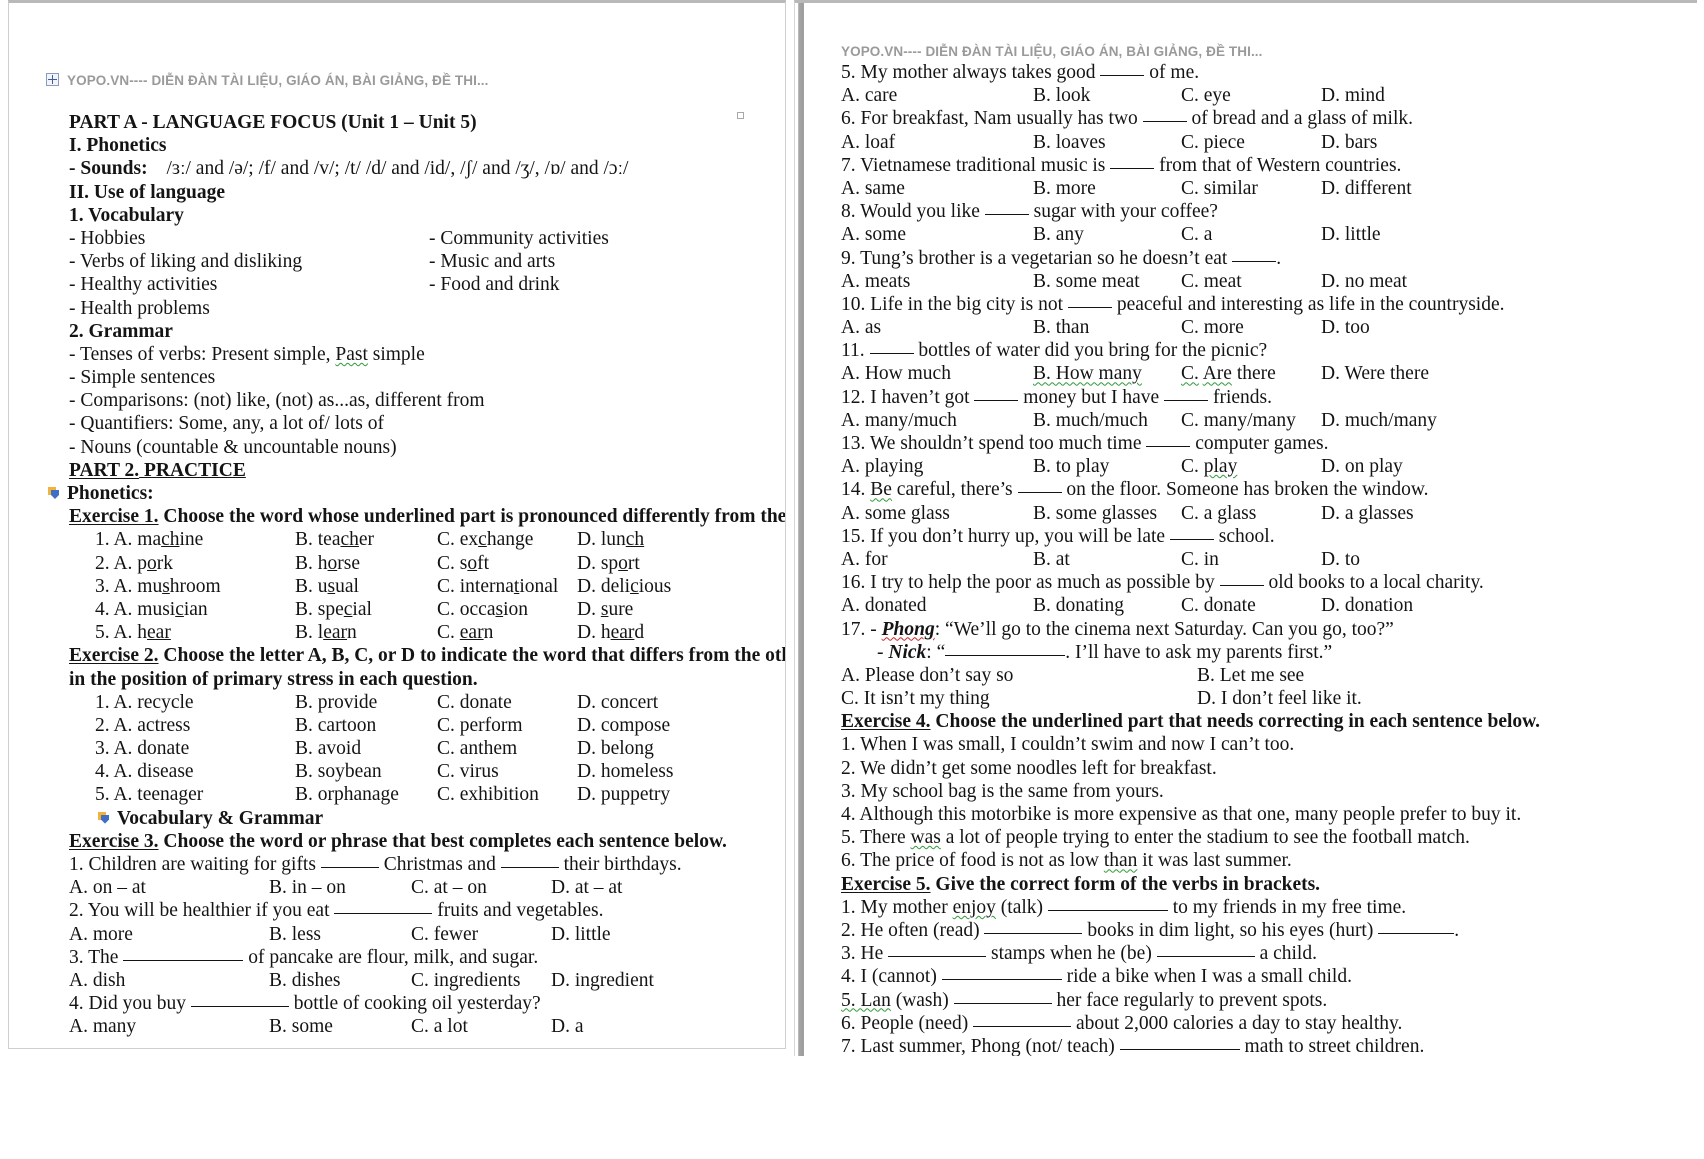  I want to click on ex3-q12-opt-d: D. much/many, so click(1379, 420).